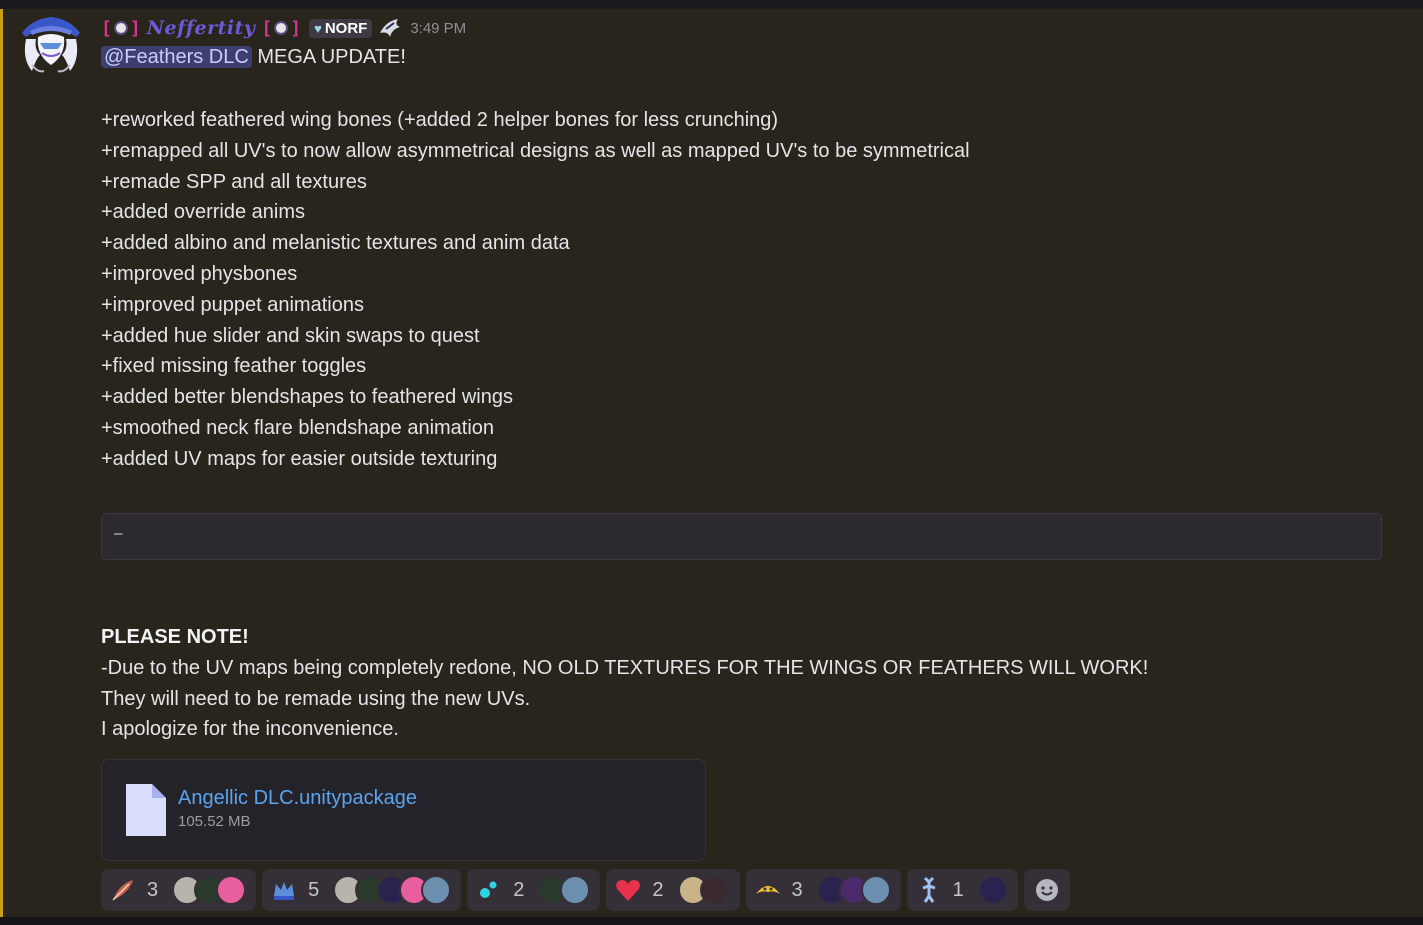  What do you see at coordinates (232, 305) in the screenshot?
I see `change-line: +improved puppet animations` at bounding box center [232, 305].